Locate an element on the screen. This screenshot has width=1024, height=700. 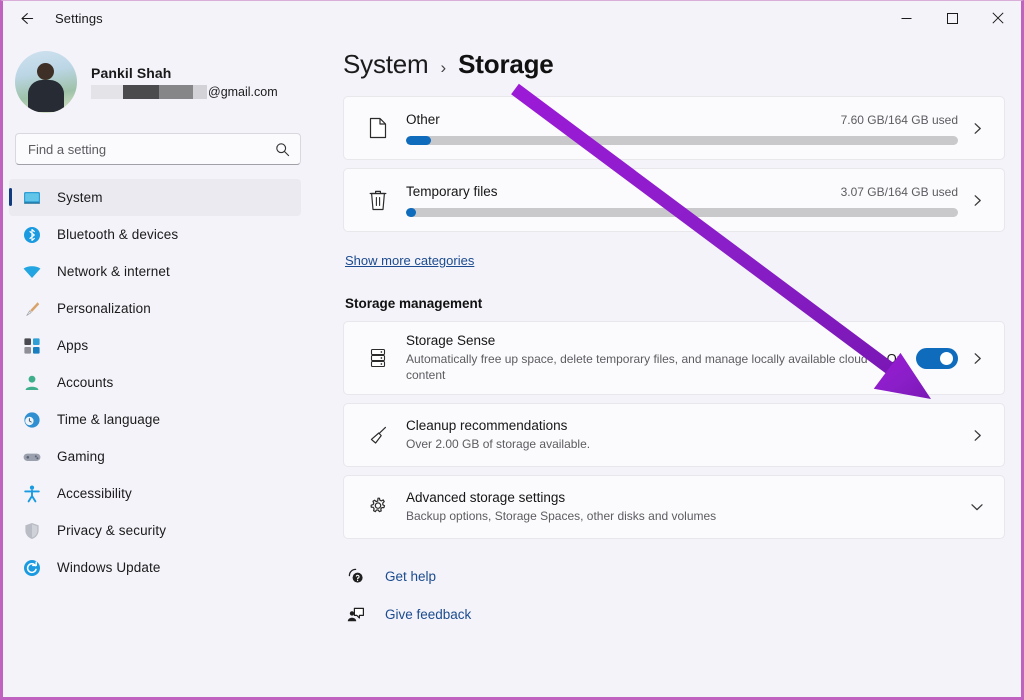
section-title-storage-management: Storage management is located at coordinates (414, 303).